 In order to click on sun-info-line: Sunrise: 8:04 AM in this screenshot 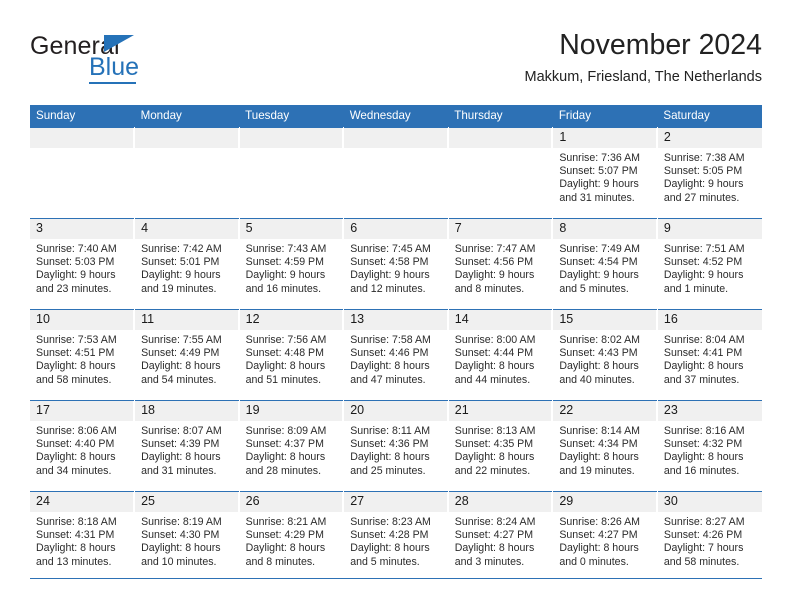, I will do `click(704, 340)`.